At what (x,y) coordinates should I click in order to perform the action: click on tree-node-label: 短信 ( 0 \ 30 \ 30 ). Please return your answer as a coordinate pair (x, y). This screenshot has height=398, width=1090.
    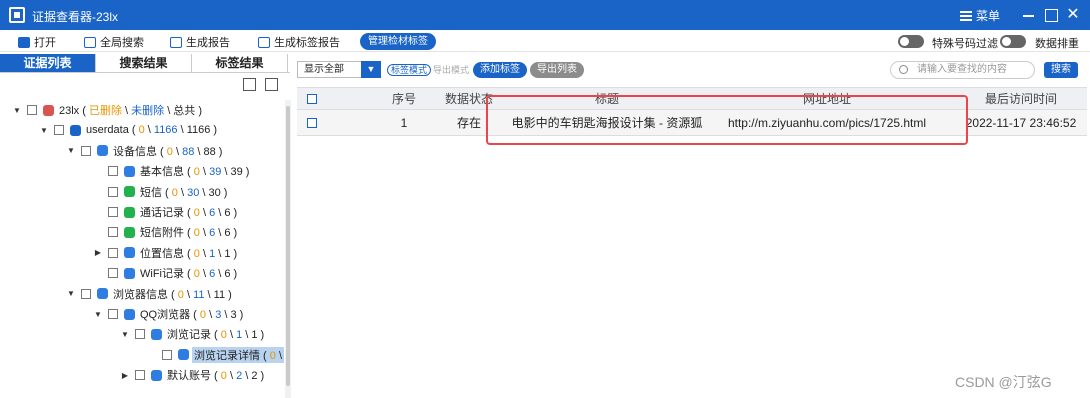
    Looking at the image, I should click on (184, 192).